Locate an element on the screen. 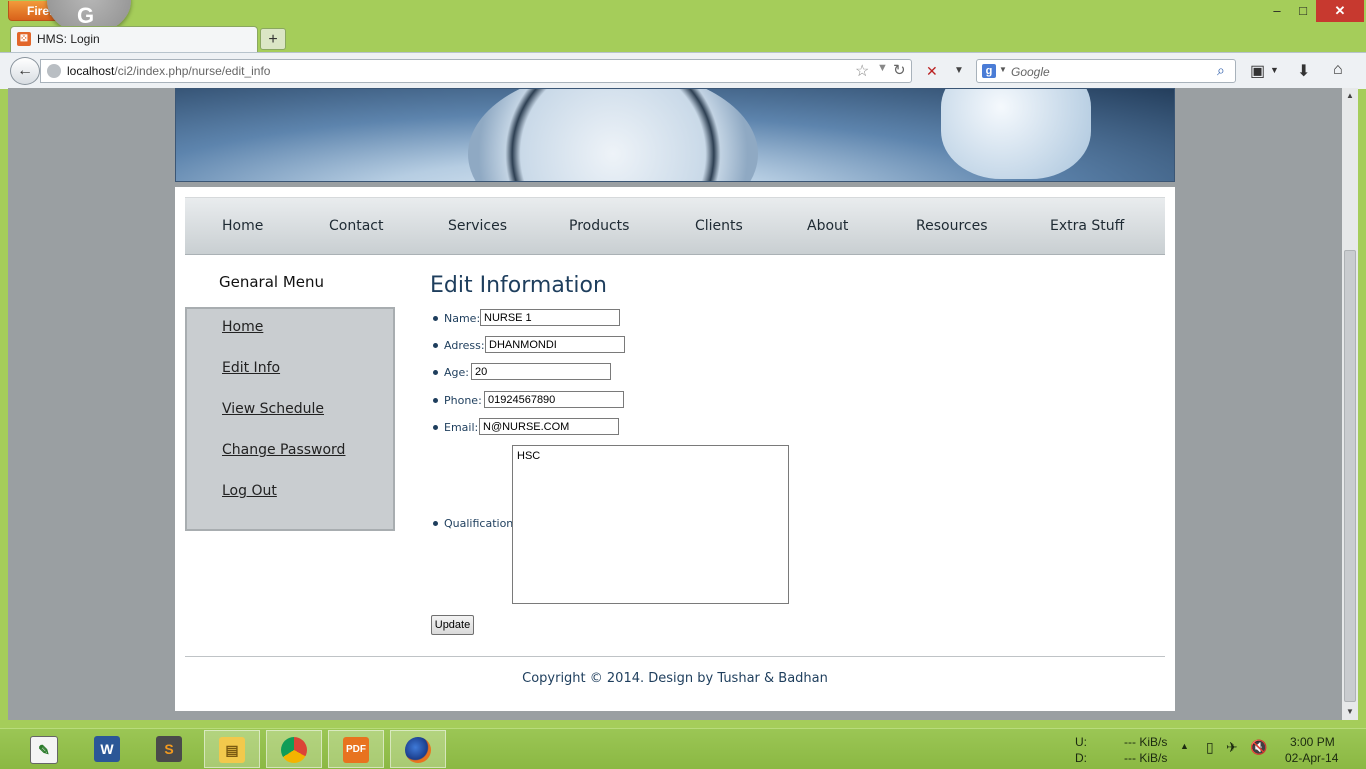 The height and width of the screenshot is (769, 1366). net-up-label: U: is located at coordinates (1081, 742).